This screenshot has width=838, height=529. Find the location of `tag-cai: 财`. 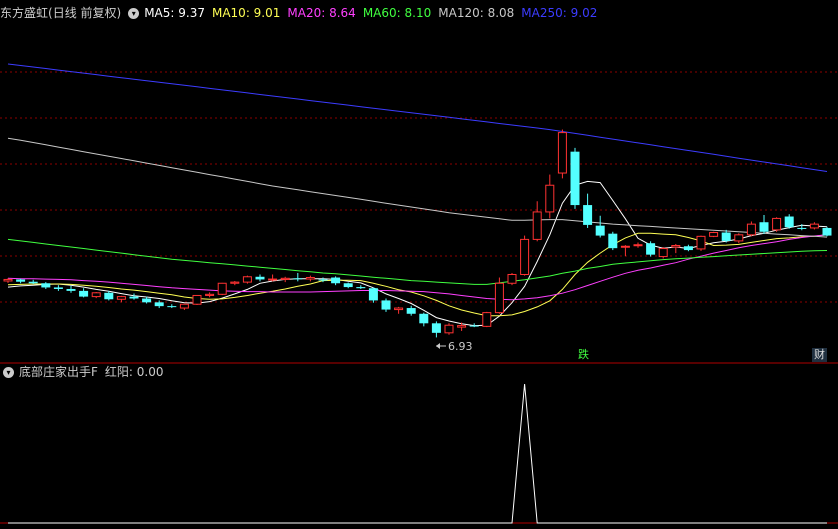

tag-cai: 财 is located at coordinates (819, 355).